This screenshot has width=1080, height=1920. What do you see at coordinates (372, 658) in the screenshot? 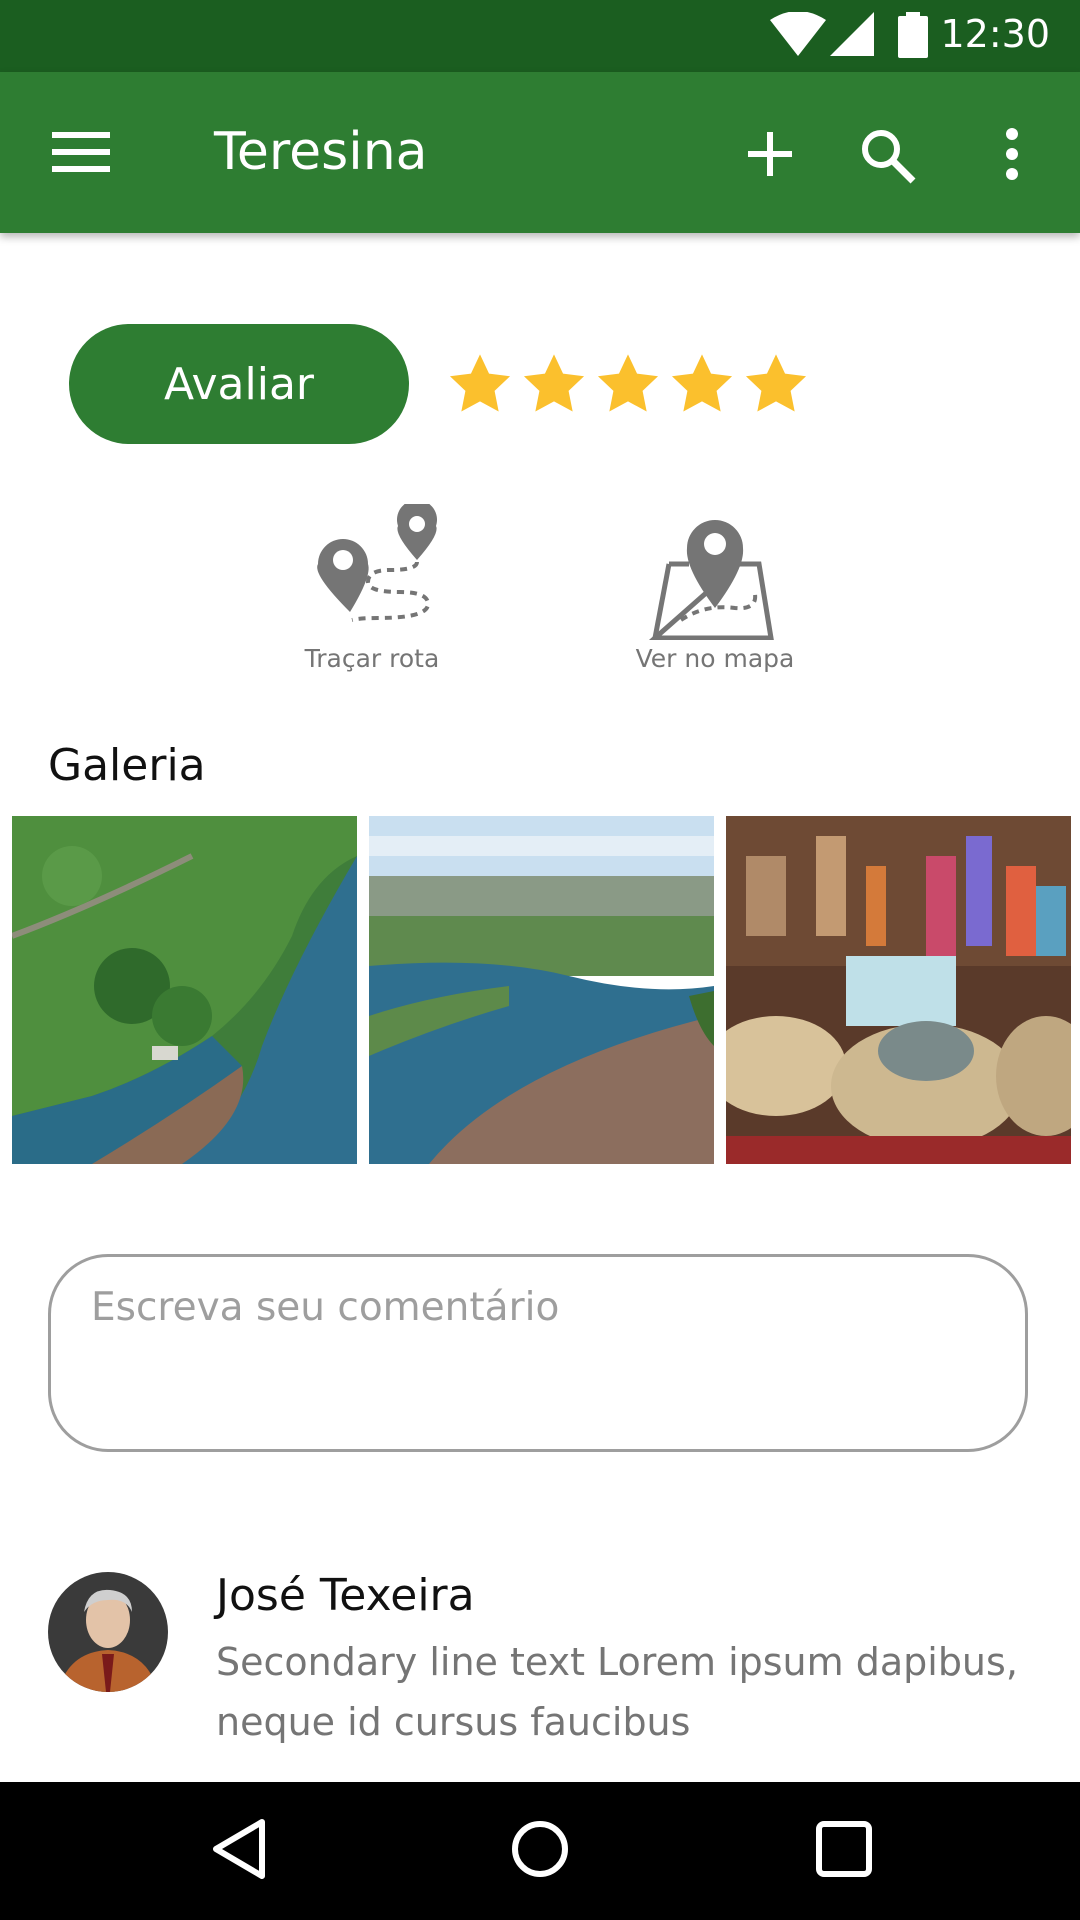
I see `route-label: Traçar rota` at bounding box center [372, 658].